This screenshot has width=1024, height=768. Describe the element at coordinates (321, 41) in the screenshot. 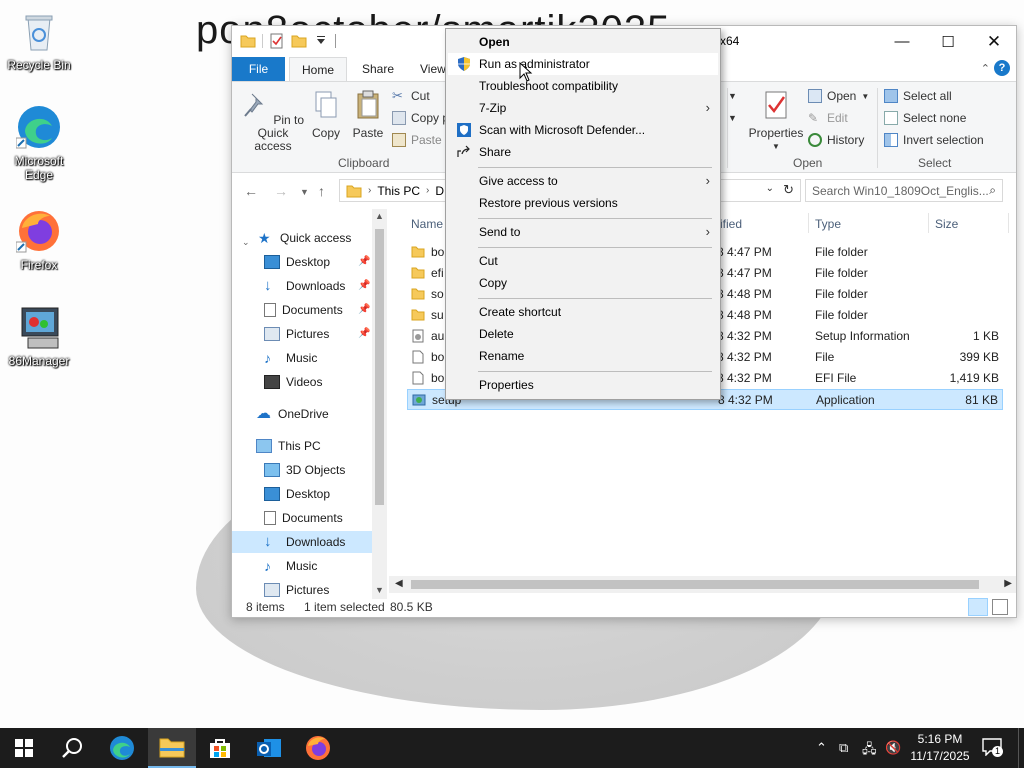

I see `customize-qat-icon` at that location.